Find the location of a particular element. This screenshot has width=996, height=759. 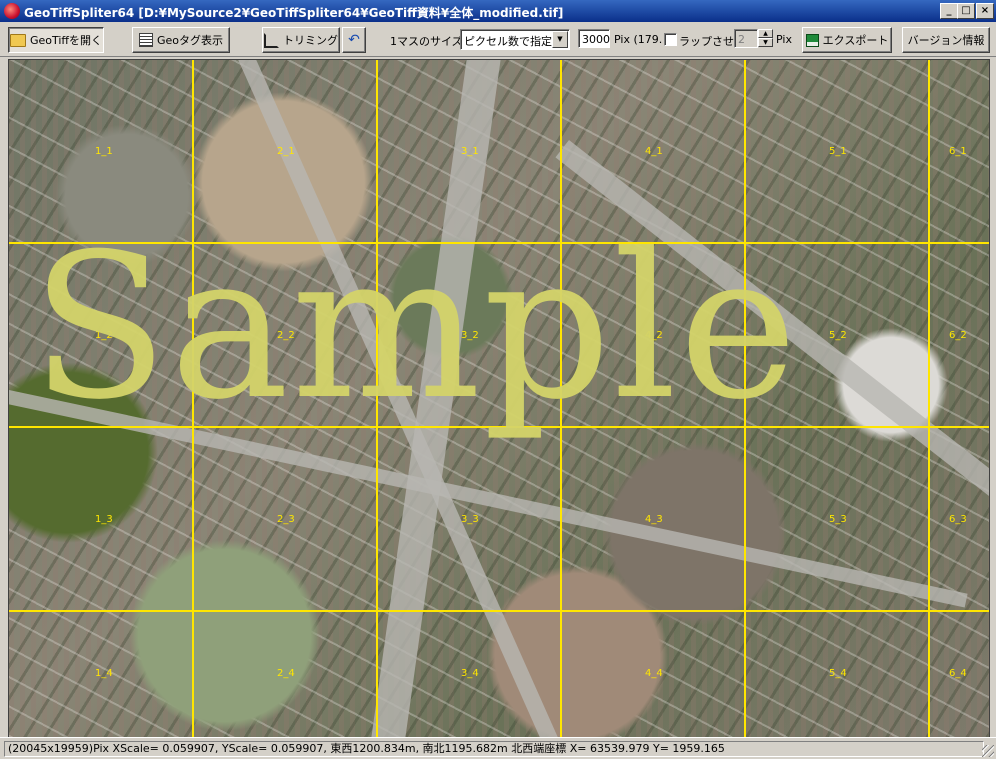

cell-size-mode-value: ピクセル数で指定 is located at coordinates (508, 41).